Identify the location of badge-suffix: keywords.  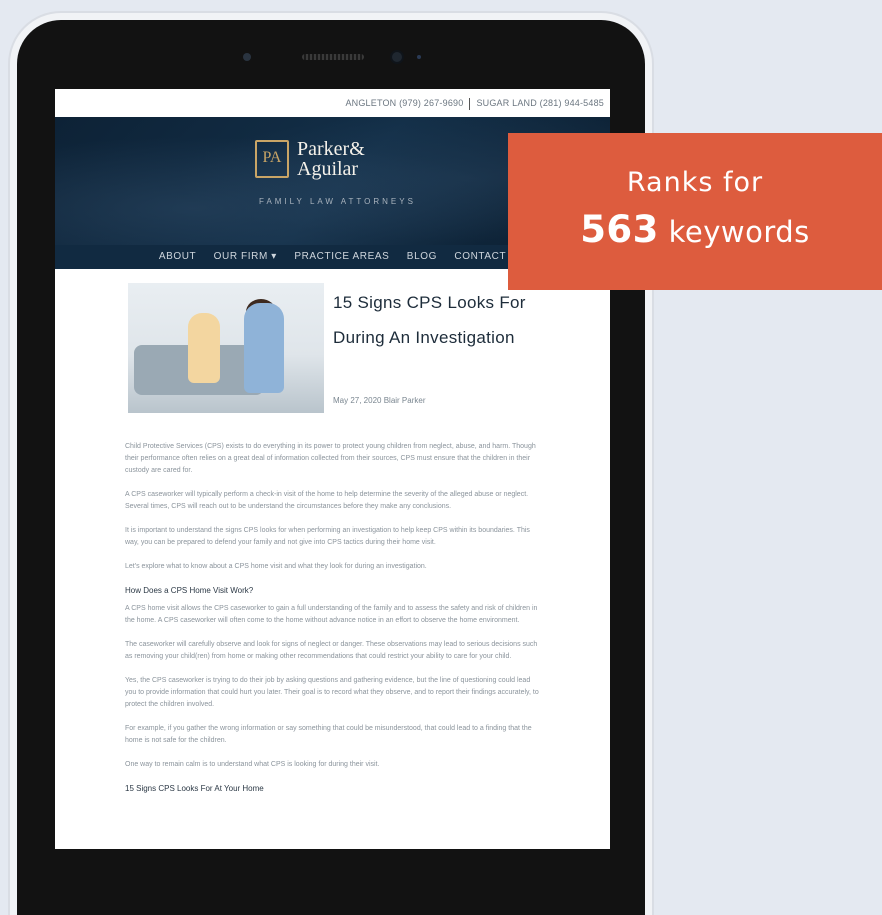
(739, 232).